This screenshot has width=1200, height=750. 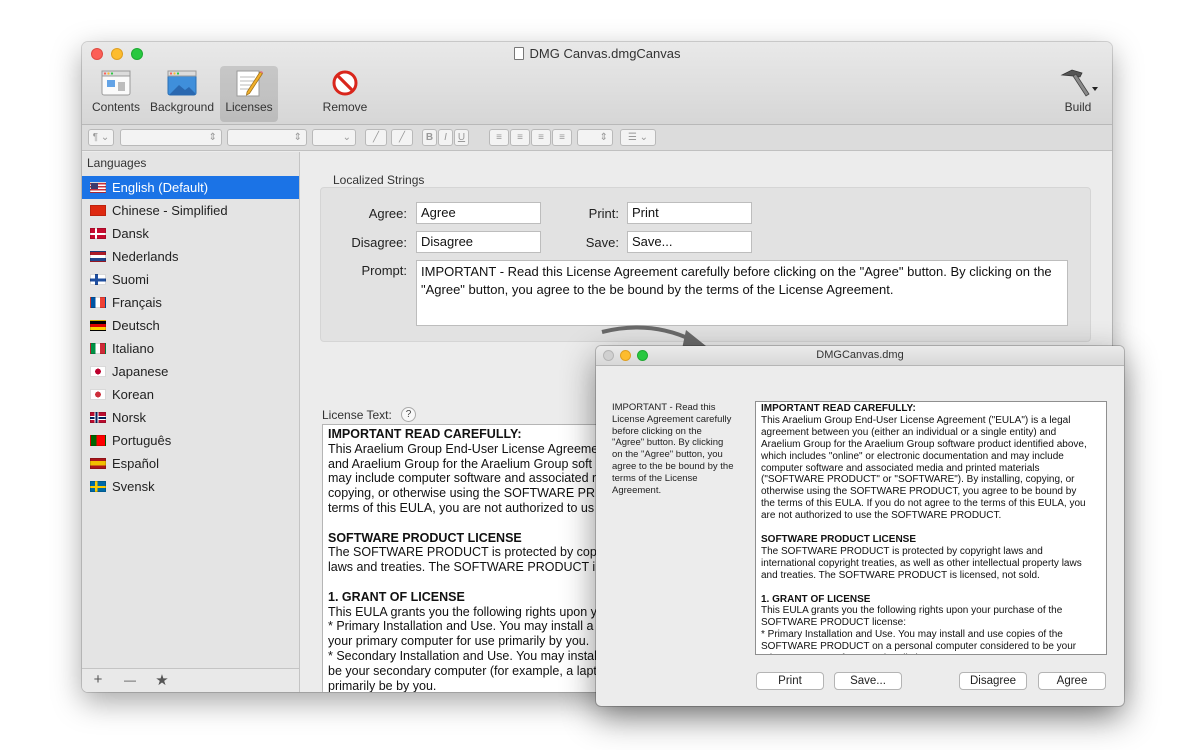 I want to click on language-item: Nederlands, so click(x=190, y=256).